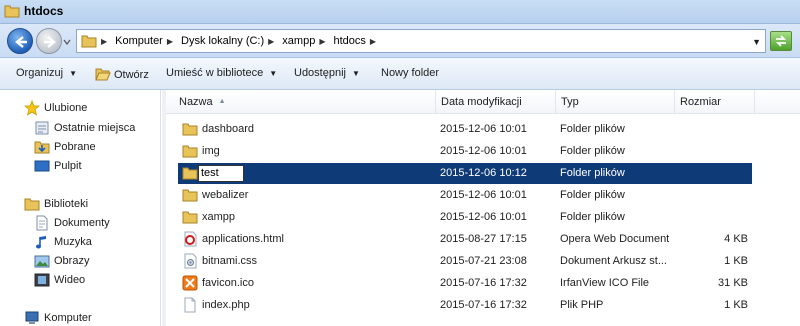 This screenshot has width=800, height=326. I want to click on nav-item-documents: Dokumenty, so click(72, 223).